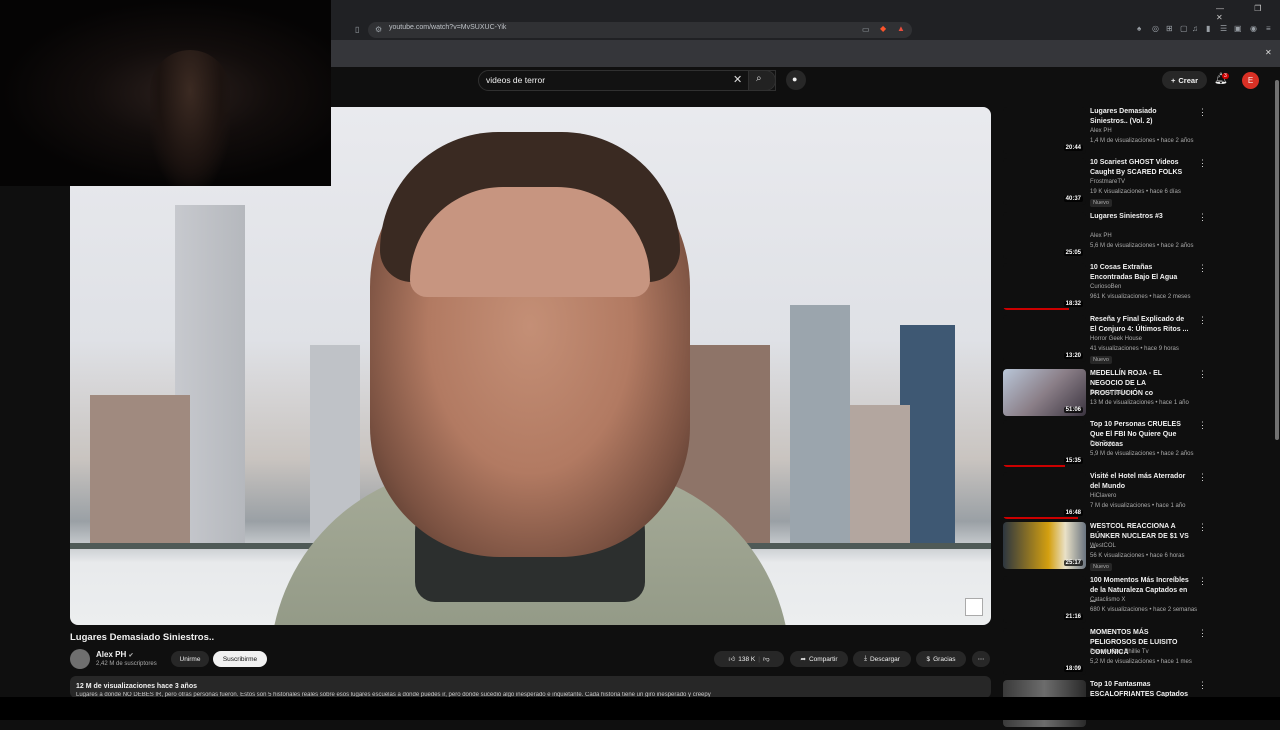 Image resolution: width=1280 pixels, height=730 pixels. Describe the element at coordinates (1044, 181) in the screenshot. I see `recommendation-thumbnail: 40:37` at that location.